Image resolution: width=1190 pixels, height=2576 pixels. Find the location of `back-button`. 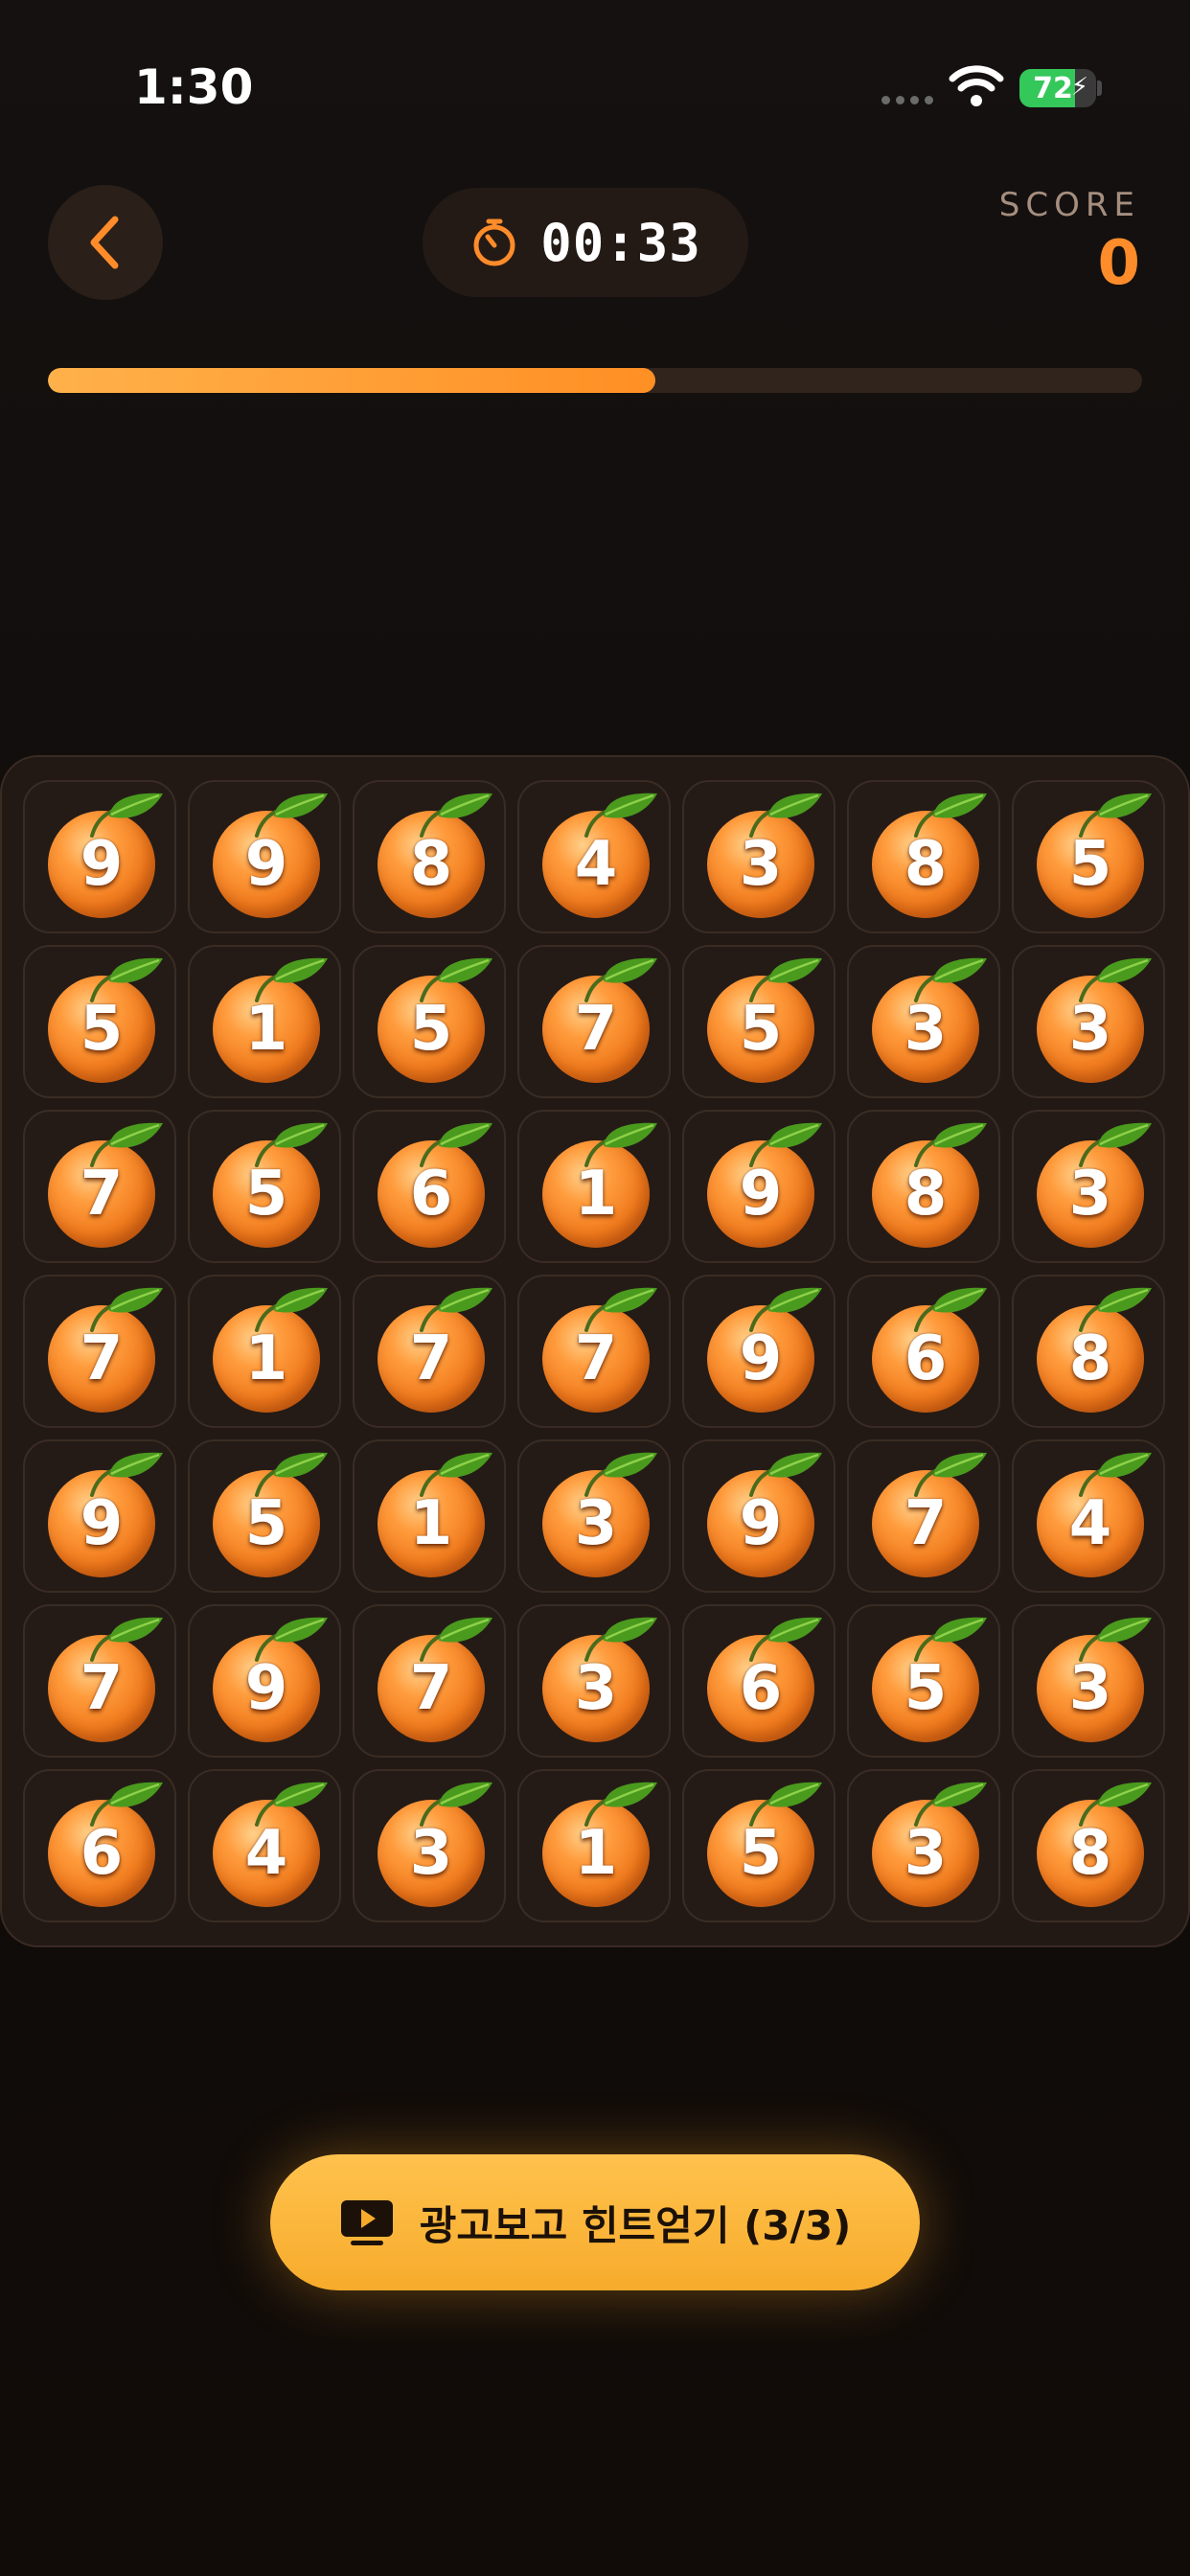

back-button is located at coordinates (105, 242).